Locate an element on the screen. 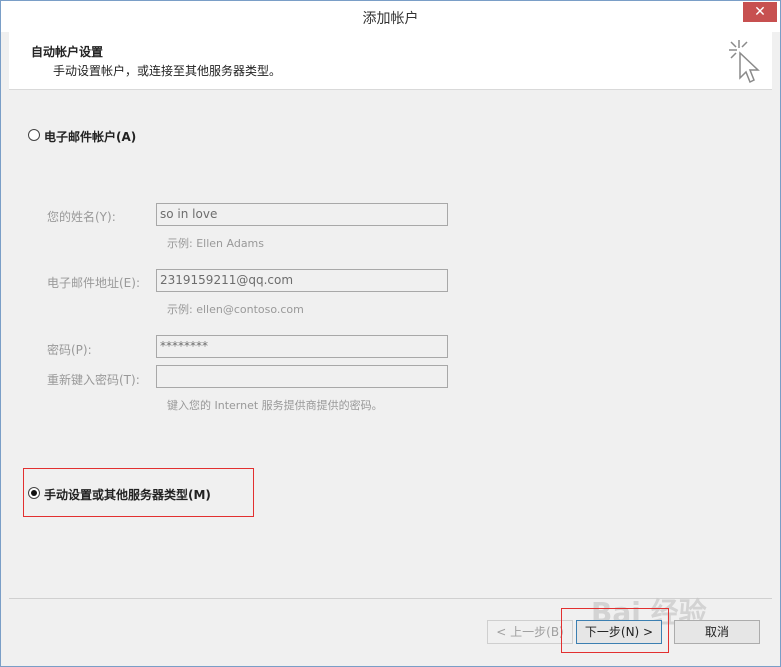 This screenshot has width=781, height=667. email-hint: 示例: ellen@contoso.com is located at coordinates (235, 309).